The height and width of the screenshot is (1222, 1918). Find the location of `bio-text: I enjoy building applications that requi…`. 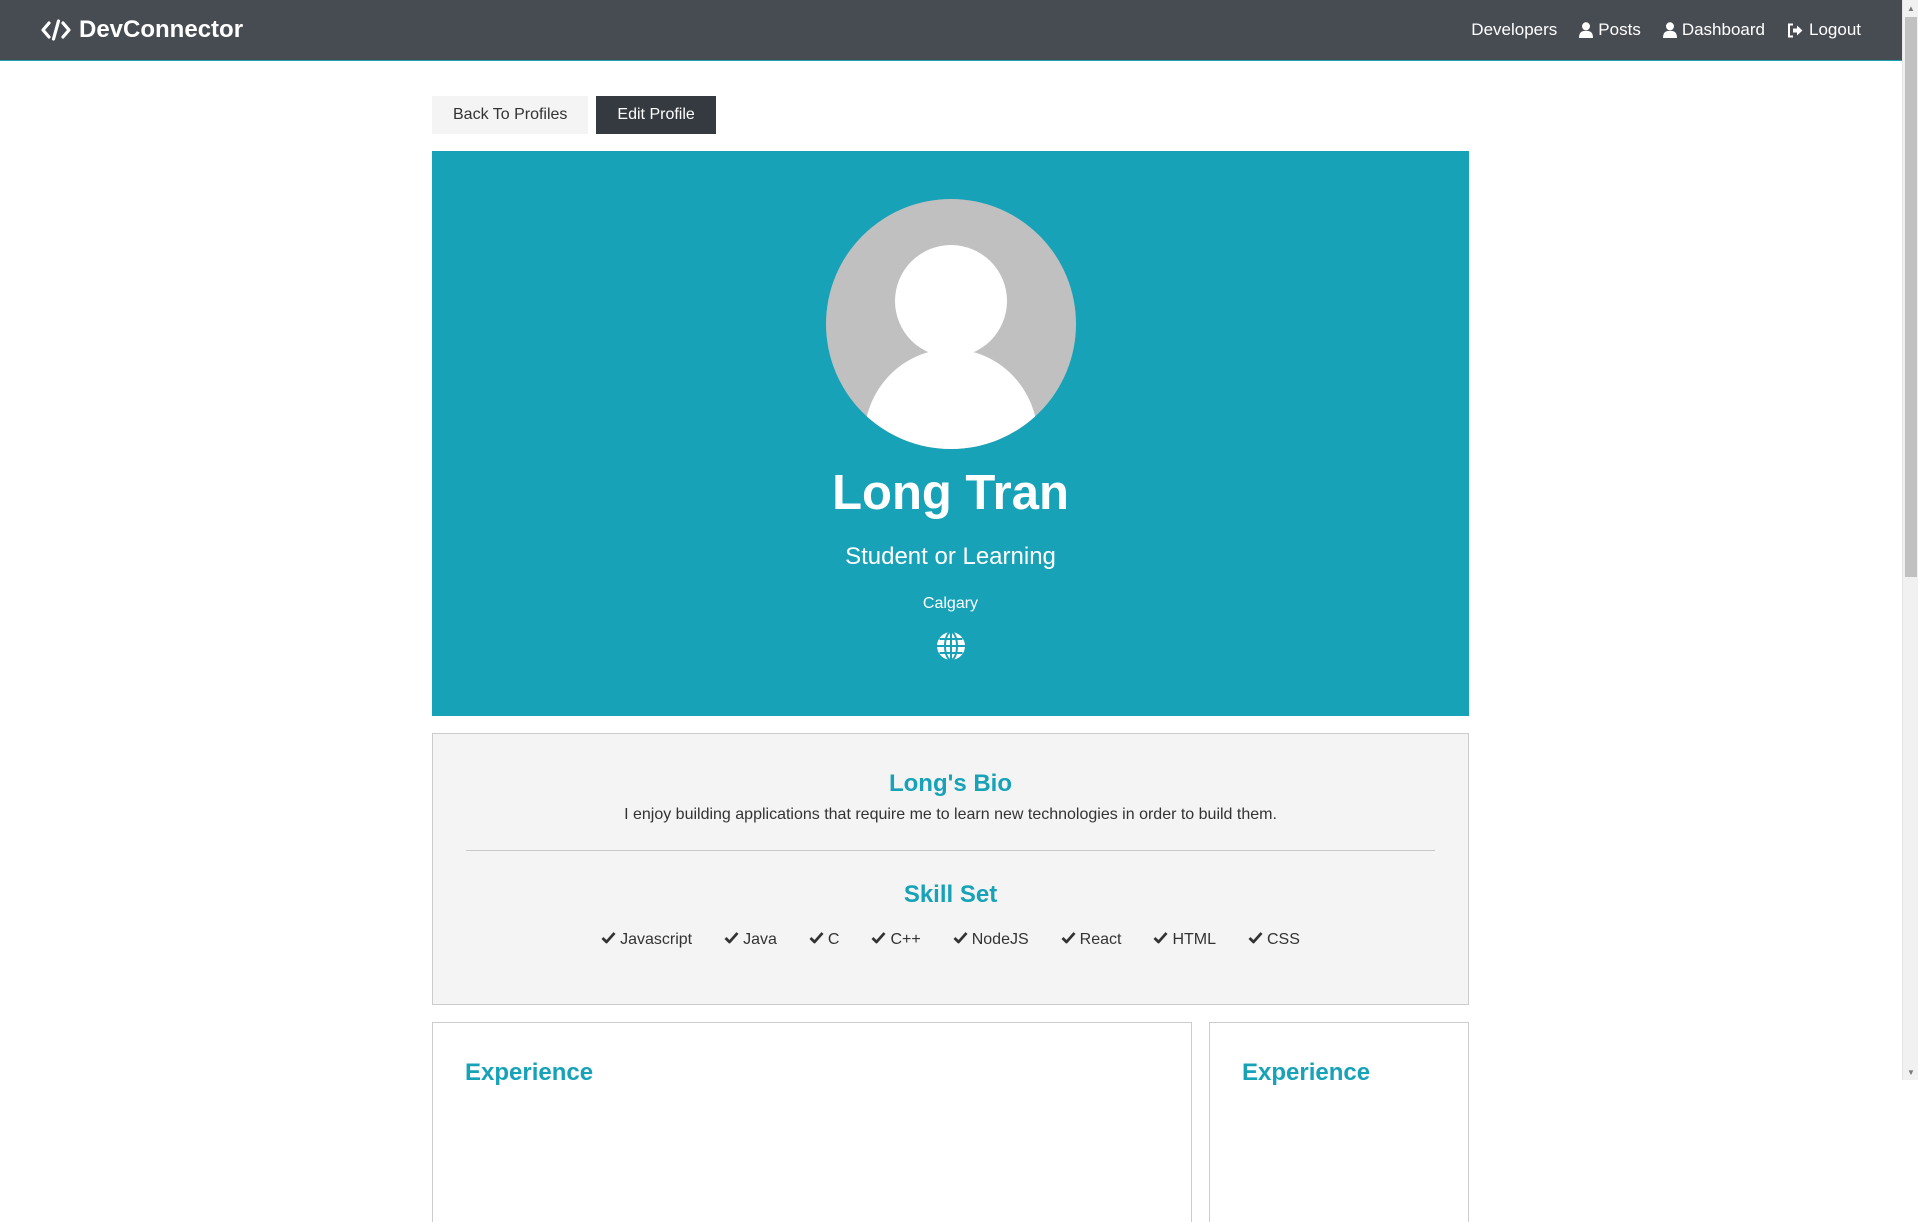

bio-text: I enjoy building applications that requi… is located at coordinates (950, 814).